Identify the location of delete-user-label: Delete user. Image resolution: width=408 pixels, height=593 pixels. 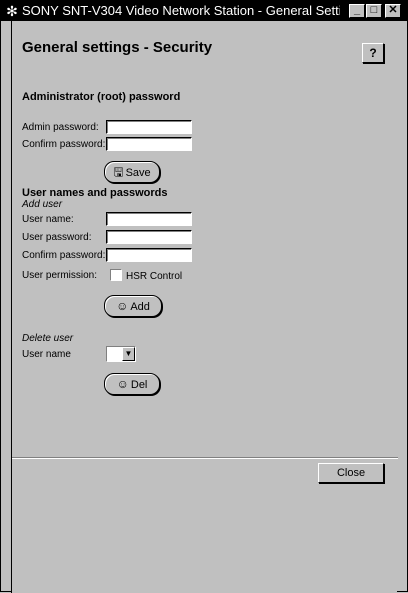
(48, 338).